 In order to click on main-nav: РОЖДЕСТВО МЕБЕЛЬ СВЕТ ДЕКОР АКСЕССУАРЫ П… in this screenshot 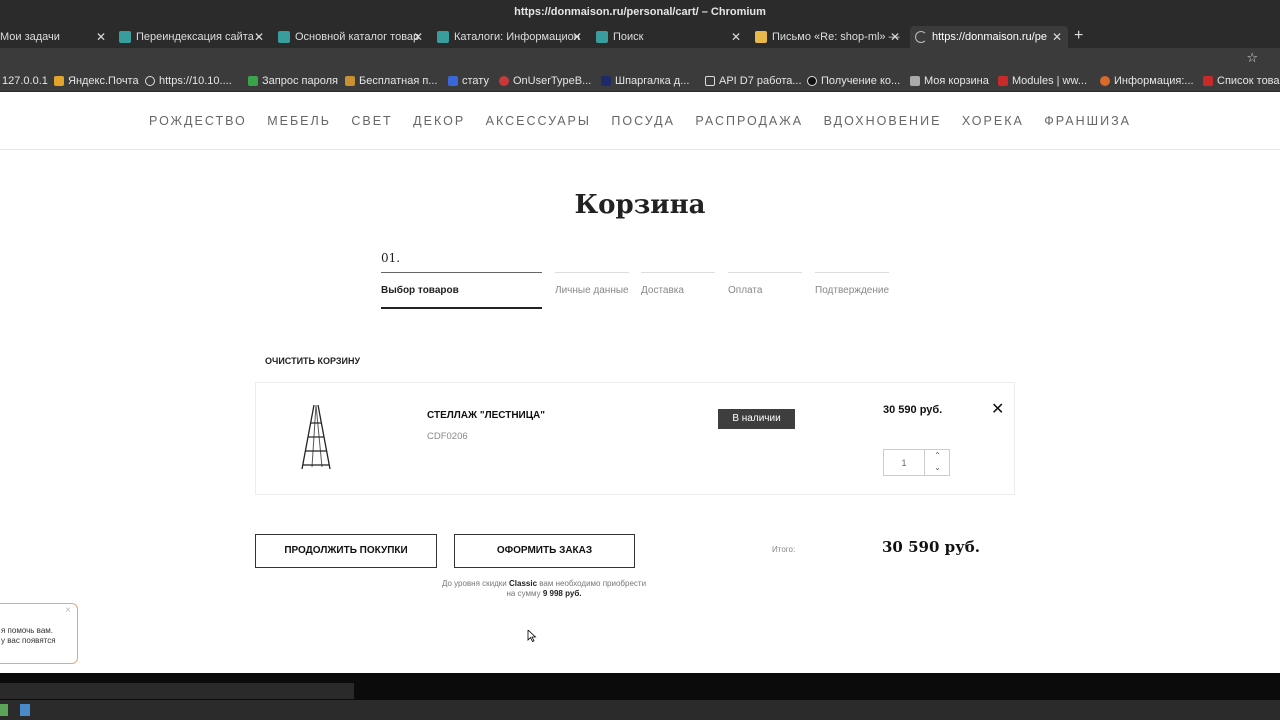, I will do `click(640, 121)`.